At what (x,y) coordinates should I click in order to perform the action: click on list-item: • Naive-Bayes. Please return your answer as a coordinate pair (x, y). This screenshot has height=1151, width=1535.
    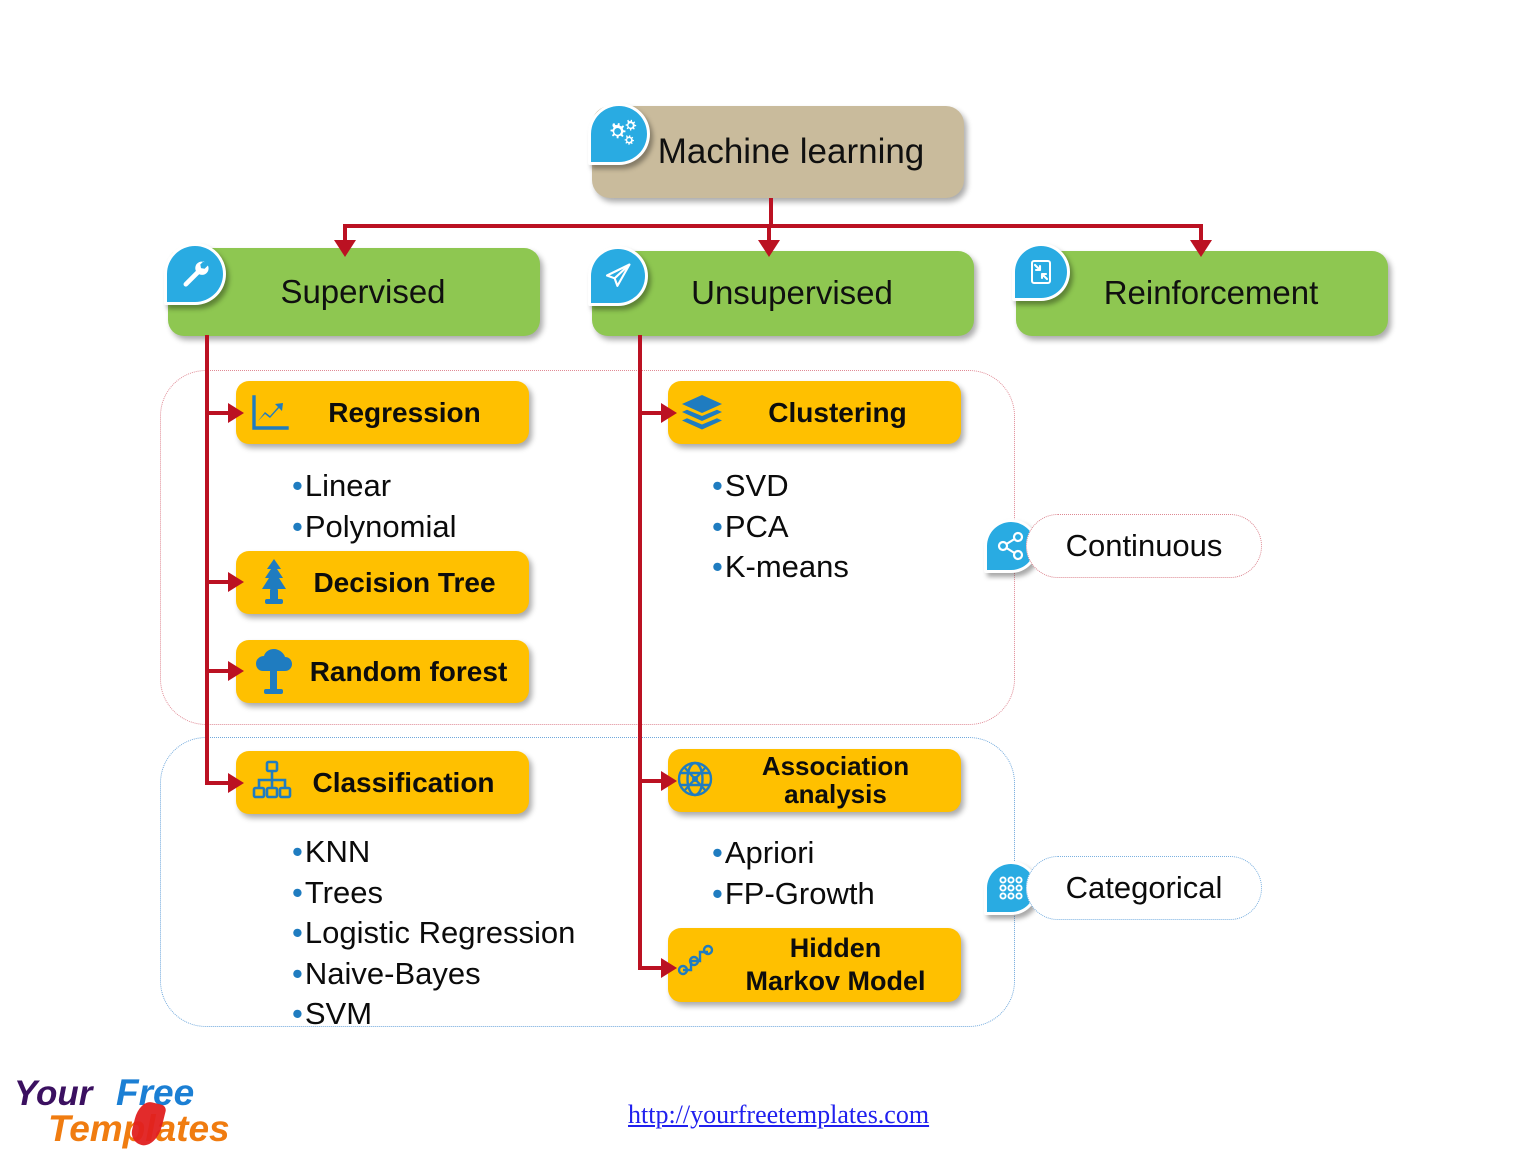
    Looking at the image, I should click on (433, 974).